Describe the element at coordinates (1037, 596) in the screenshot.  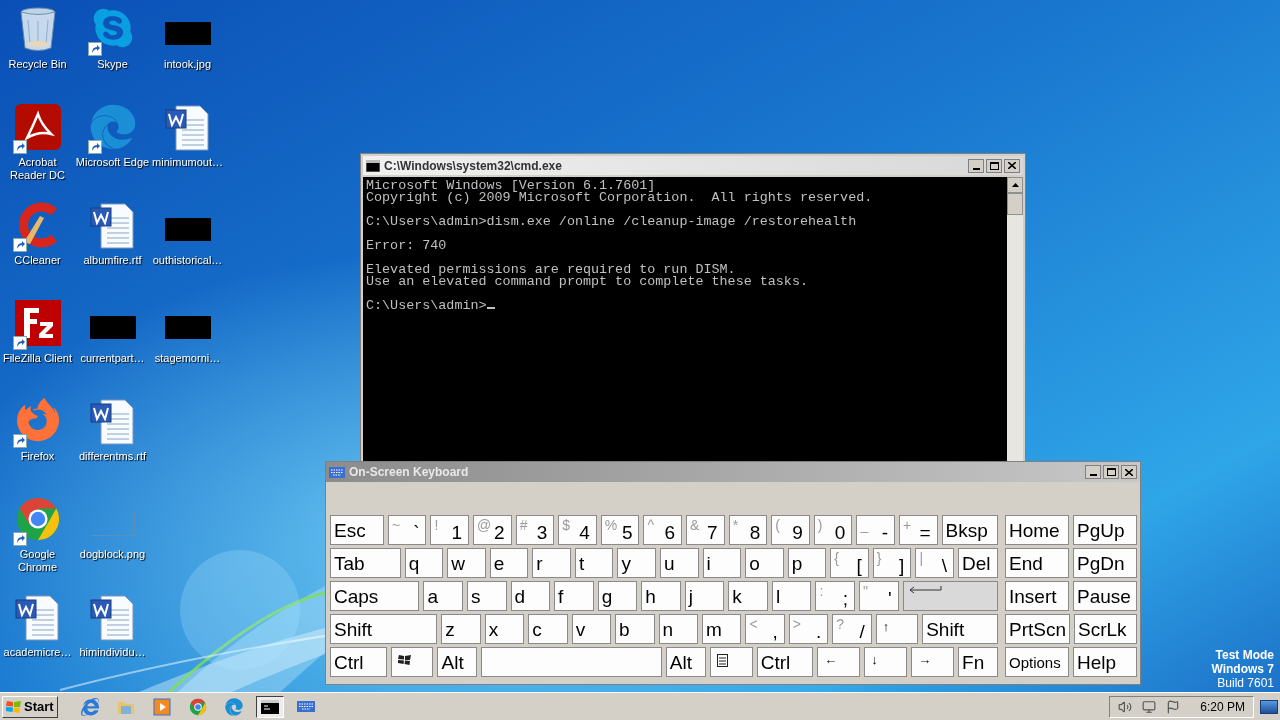
I see `key: Insert` at that location.